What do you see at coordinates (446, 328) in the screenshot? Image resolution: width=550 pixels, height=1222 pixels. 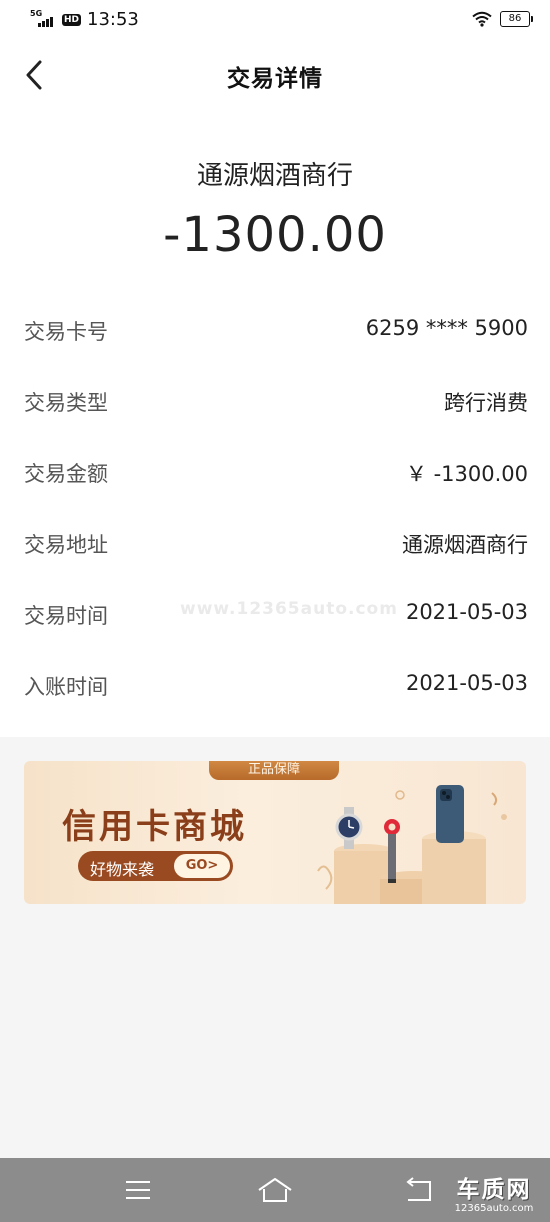 I see `detail-value: 6259 **** 5900` at bounding box center [446, 328].